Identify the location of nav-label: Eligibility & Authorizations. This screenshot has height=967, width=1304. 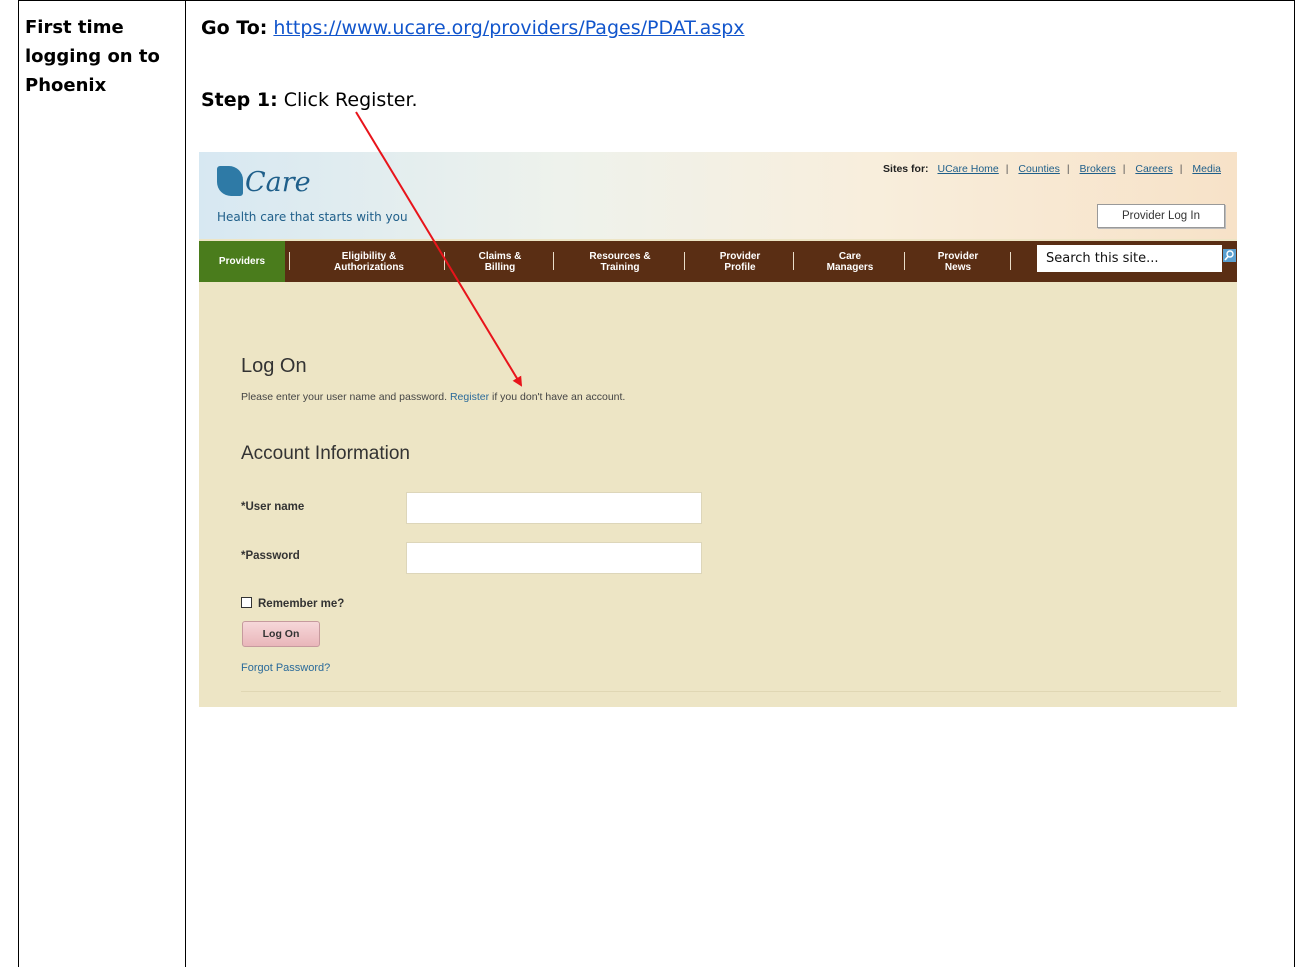
(369, 261).